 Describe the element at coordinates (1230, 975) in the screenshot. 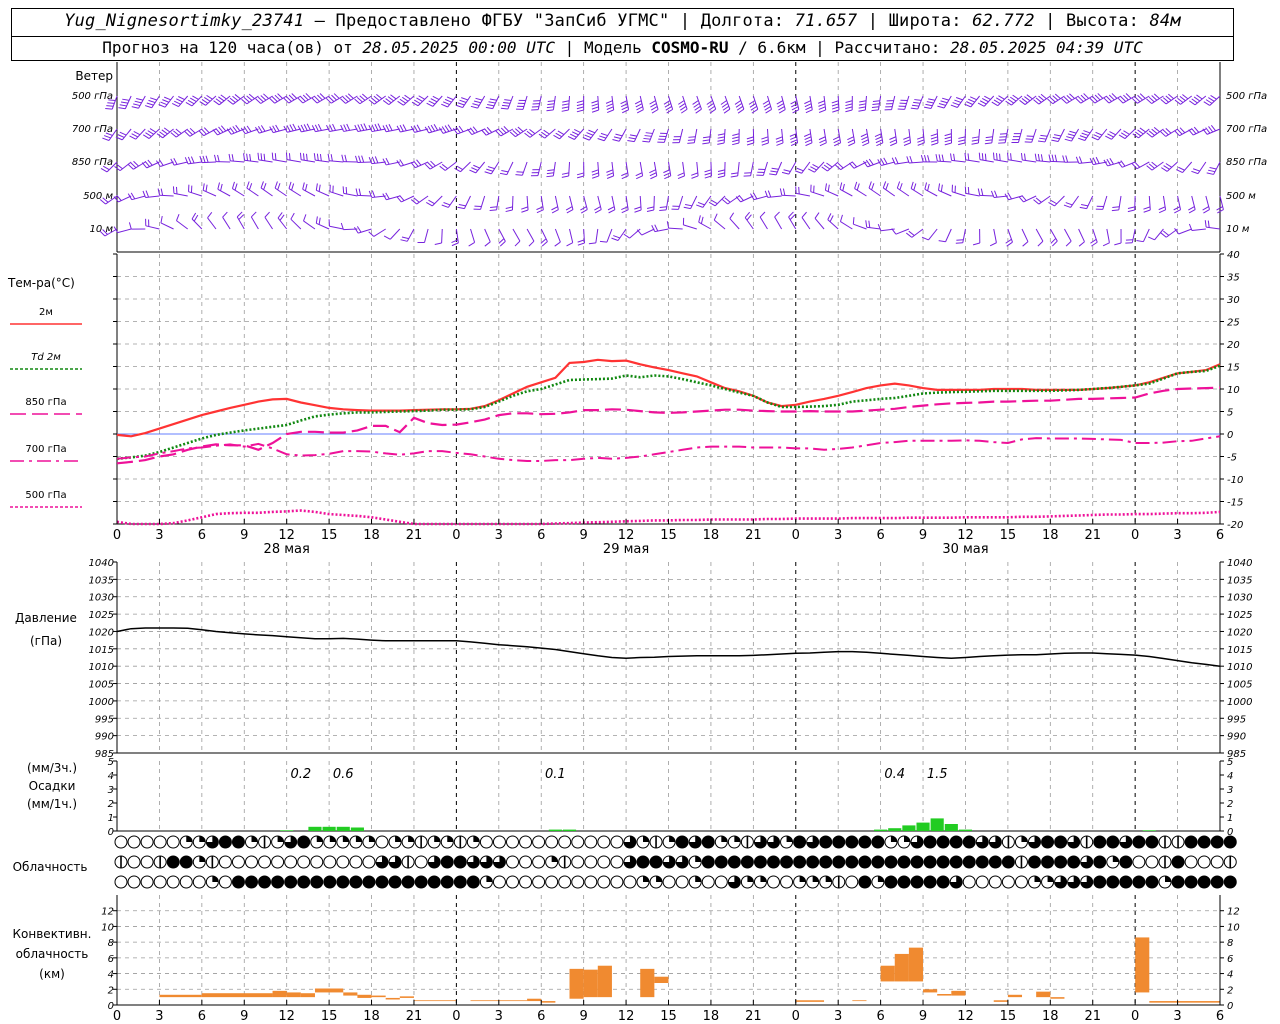

I see `y-tick-label: 4` at that location.